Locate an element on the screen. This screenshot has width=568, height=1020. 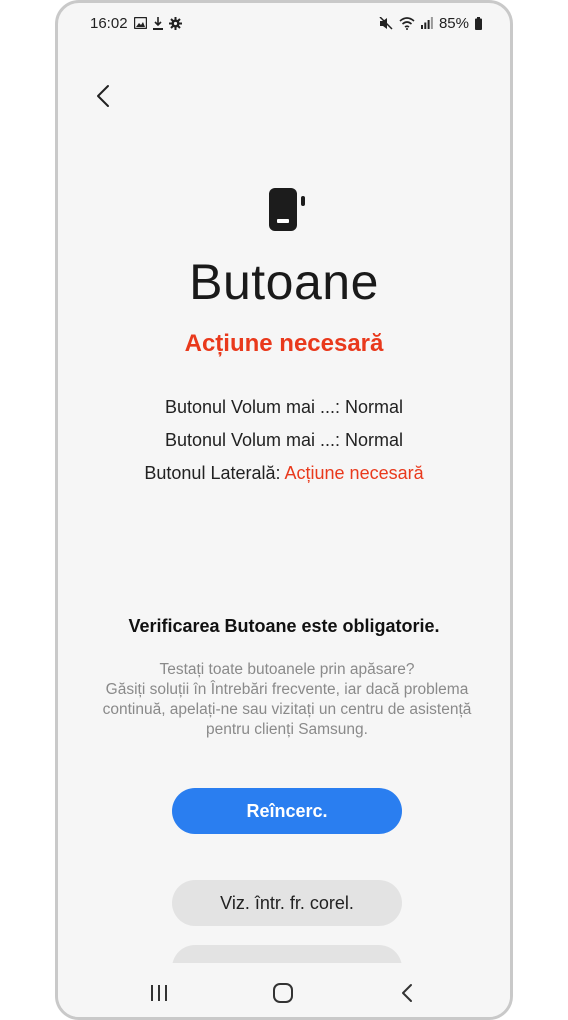
recents-icon is located at coordinates (159, 993).